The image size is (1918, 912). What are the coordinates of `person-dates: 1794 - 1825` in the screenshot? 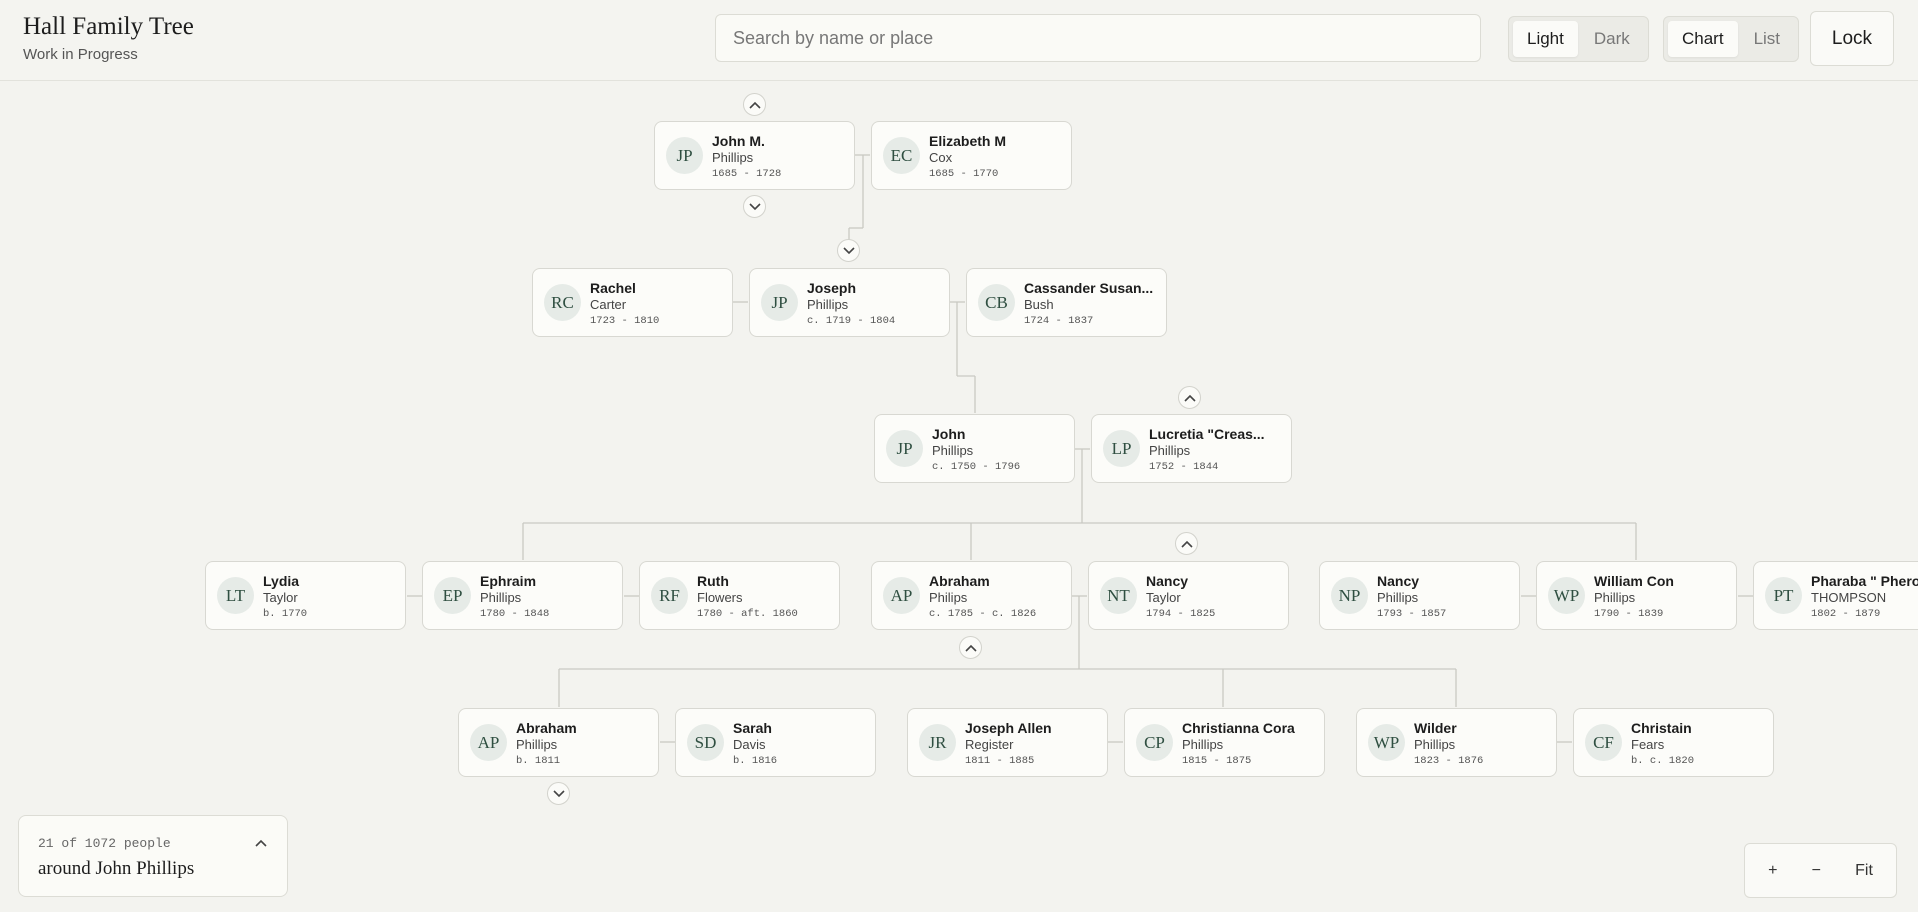 It's located at (1181, 614).